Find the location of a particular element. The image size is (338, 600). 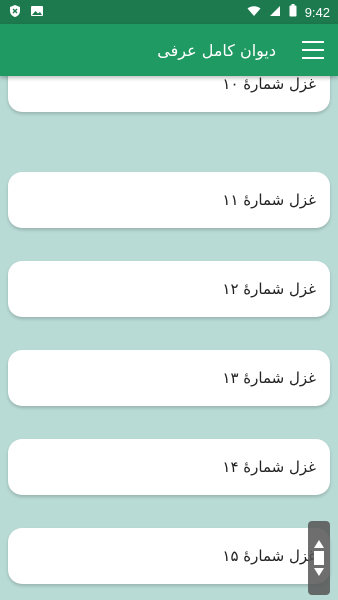

list-item-label: غزل شمارهٔ ۱۱ is located at coordinates (269, 200).